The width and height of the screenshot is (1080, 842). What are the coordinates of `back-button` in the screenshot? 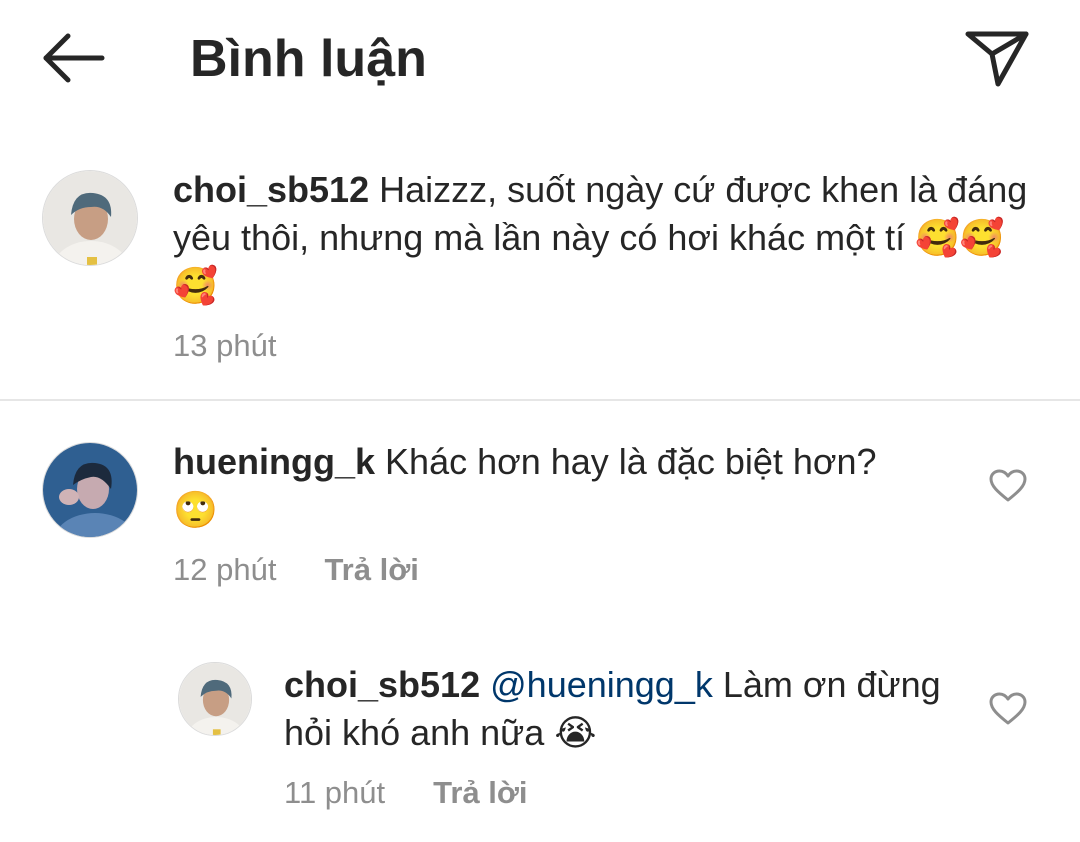 It's located at (73, 58).